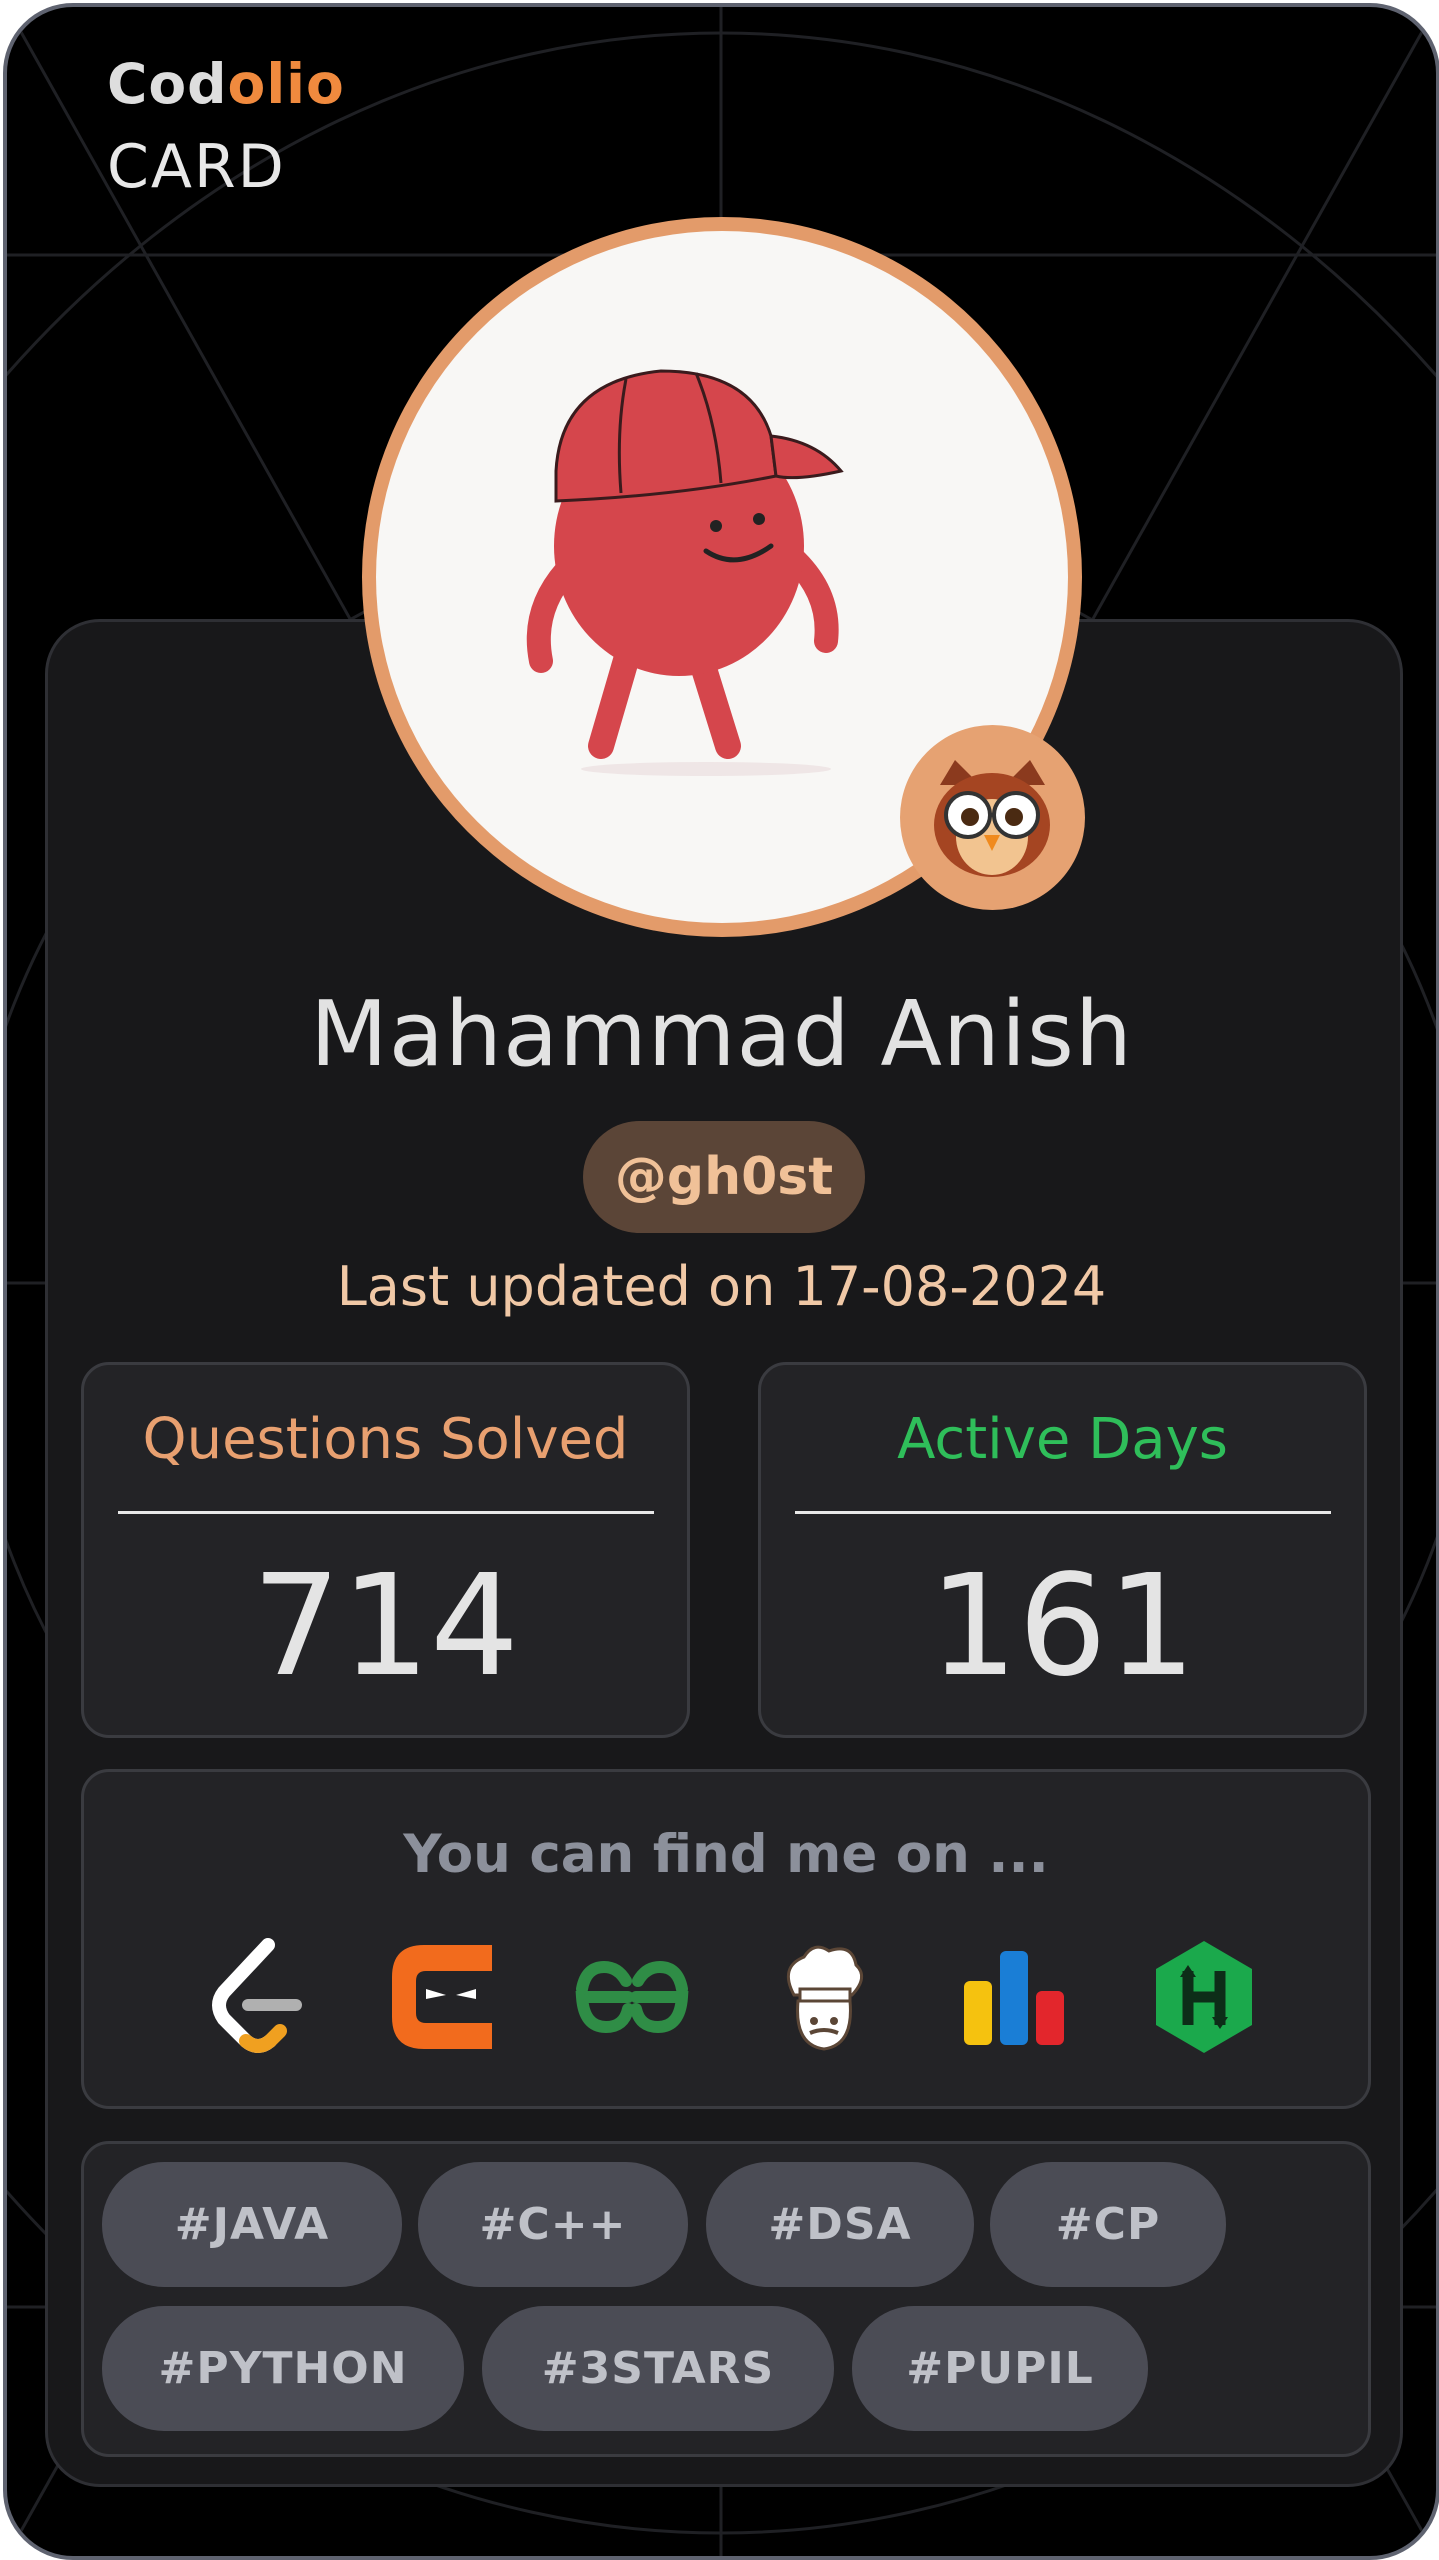 The width and height of the screenshot is (1439, 2560). Describe the element at coordinates (824, 1997) in the screenshot. I see `codechef-icon` at that location.